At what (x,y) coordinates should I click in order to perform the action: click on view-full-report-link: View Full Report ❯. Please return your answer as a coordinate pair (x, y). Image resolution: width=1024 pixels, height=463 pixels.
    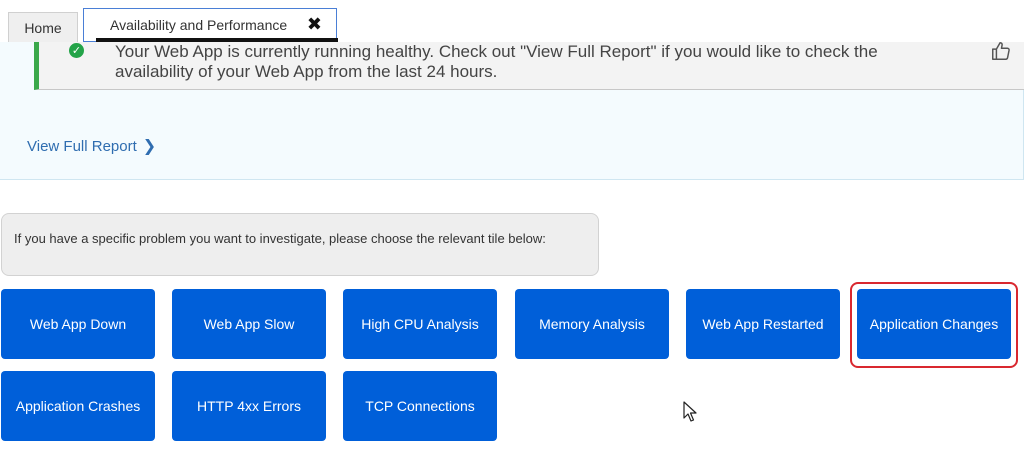
    Looking at the image, I should click on (91, 146).